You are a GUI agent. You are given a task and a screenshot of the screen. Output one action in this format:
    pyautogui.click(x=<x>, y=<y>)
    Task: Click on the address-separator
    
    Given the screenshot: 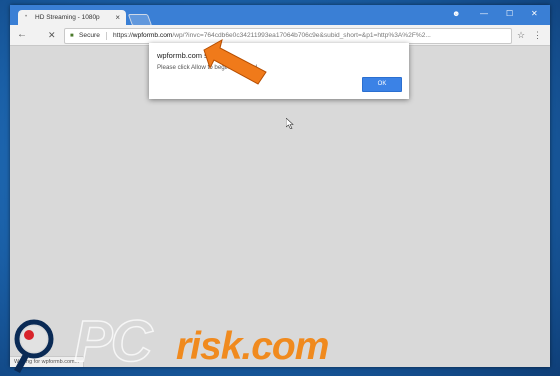 What is the action you would take?
    pyautogui.click(x=106, y=36)
    